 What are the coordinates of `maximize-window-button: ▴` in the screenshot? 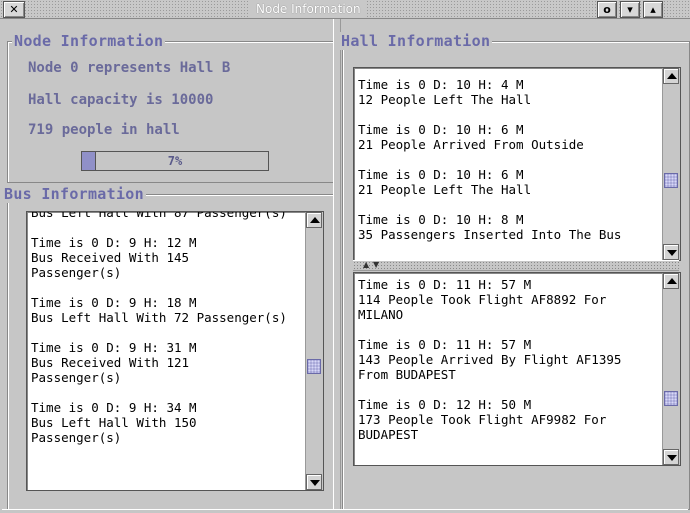 It's located at (653, 9).